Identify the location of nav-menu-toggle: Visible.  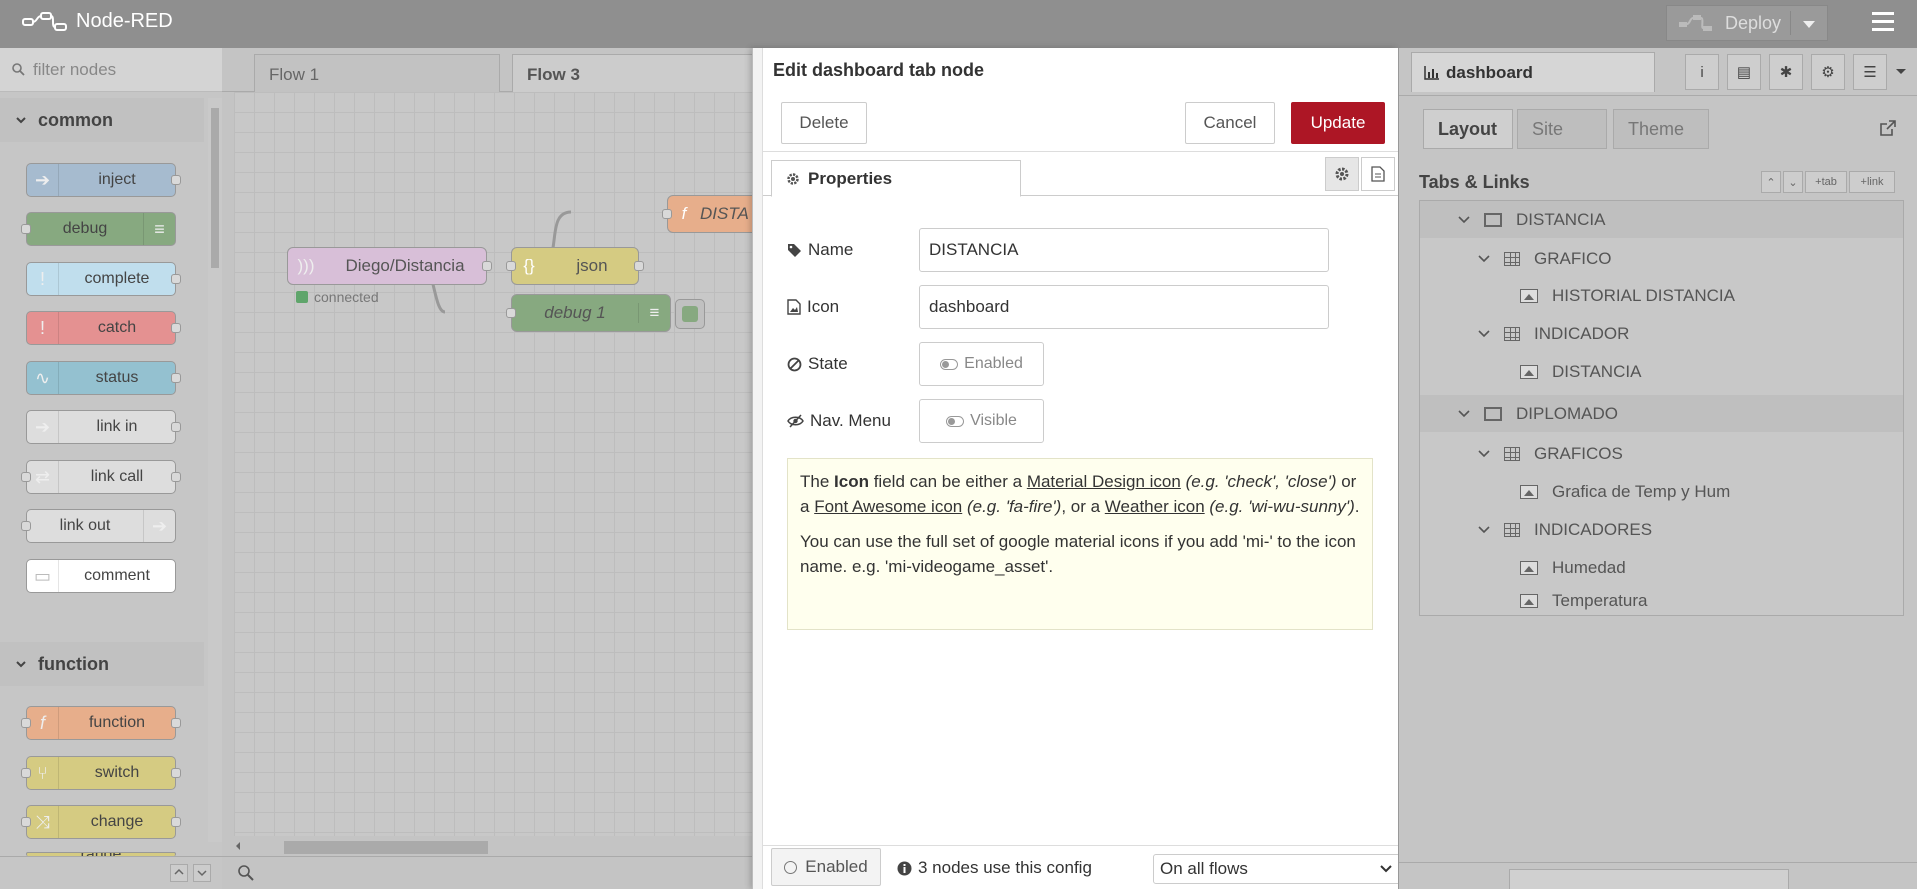
(981, 421).